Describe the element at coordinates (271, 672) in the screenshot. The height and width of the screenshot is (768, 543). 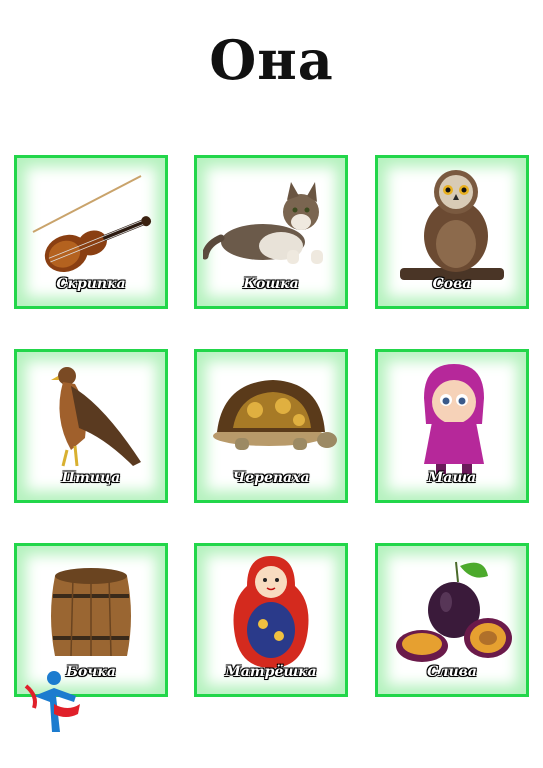
I see `card-label: Матрёшка` at that location.